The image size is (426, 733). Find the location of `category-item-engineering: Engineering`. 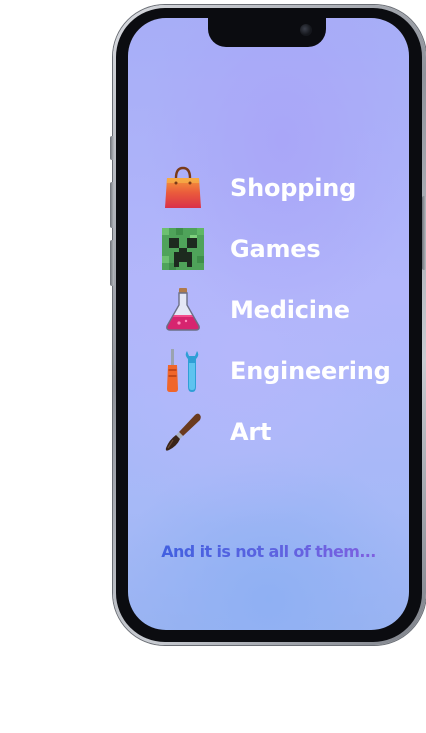

category-item-engineering: Engineering is located at coordinates (275, 371).